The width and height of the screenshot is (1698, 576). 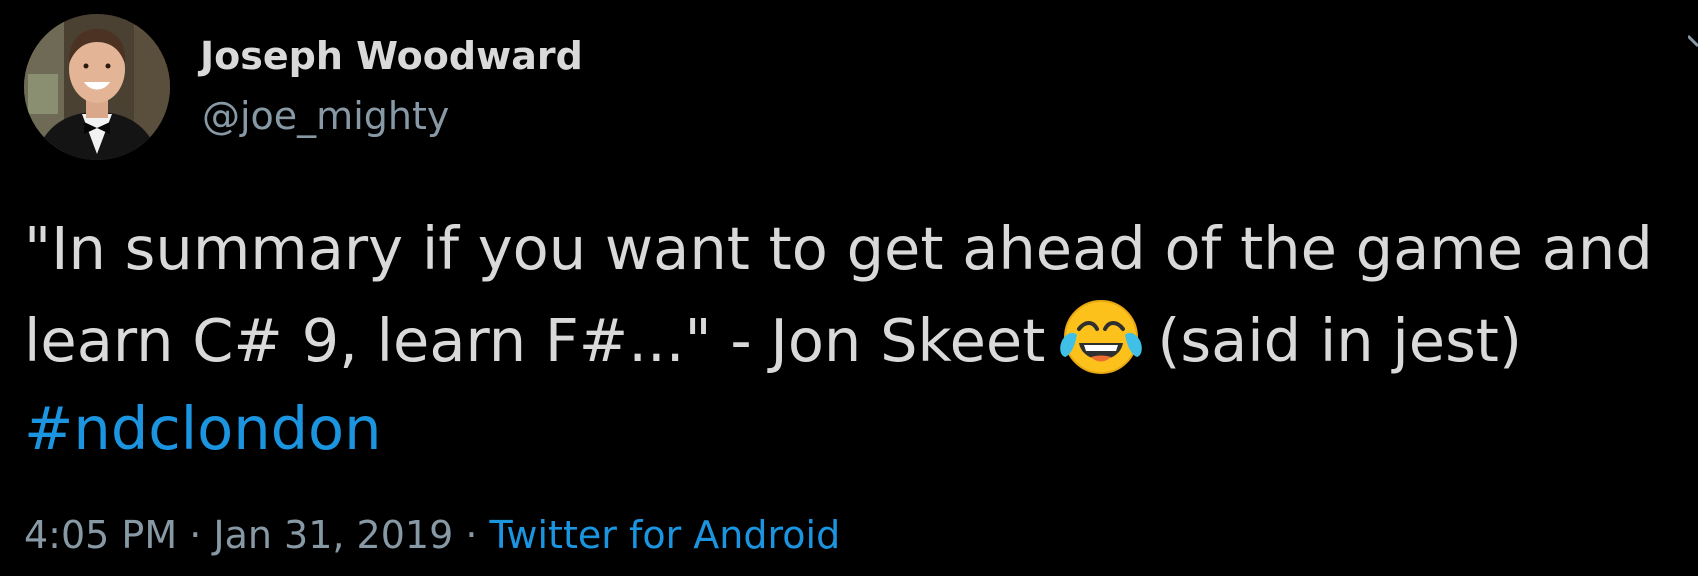 What do you see at coordinates (97, 87) in the screenshot?
I see `avatar` at bounding box center [97, 87].